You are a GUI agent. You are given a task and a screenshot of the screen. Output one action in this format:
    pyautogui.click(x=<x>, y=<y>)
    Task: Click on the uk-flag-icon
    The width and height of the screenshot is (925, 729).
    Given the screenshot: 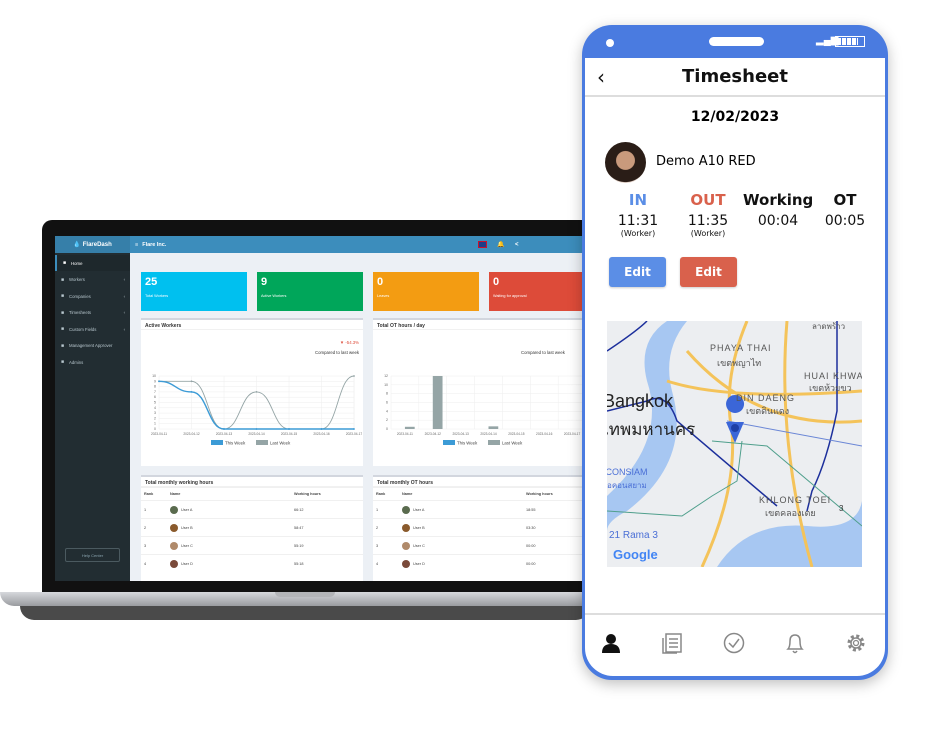 What is the action you would take?
    pyautogui.click(x=482, y=244)
    